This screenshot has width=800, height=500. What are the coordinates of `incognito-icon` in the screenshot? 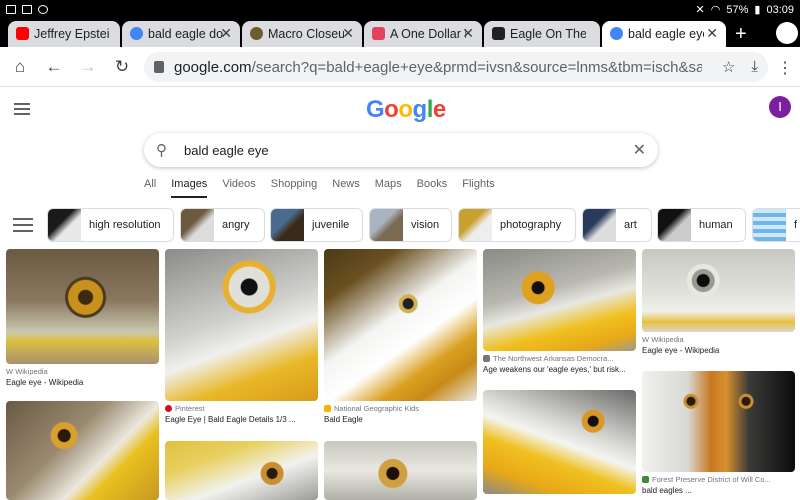 It's located at (787, 33).